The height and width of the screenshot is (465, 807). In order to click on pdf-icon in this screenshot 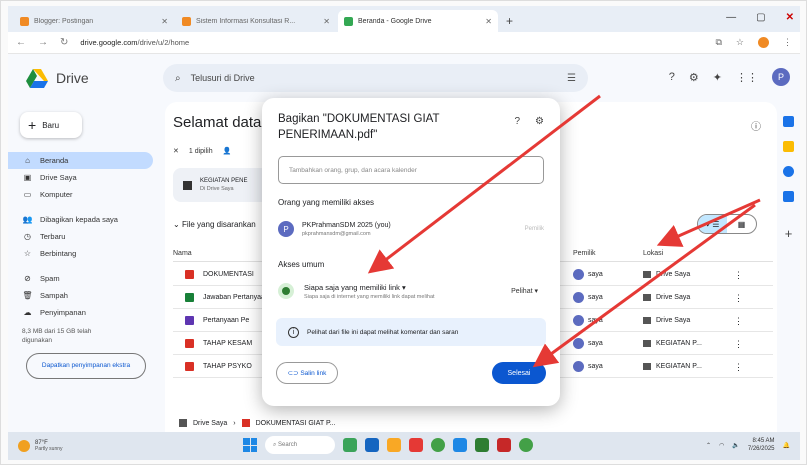, I will do `click(189, 343)`.